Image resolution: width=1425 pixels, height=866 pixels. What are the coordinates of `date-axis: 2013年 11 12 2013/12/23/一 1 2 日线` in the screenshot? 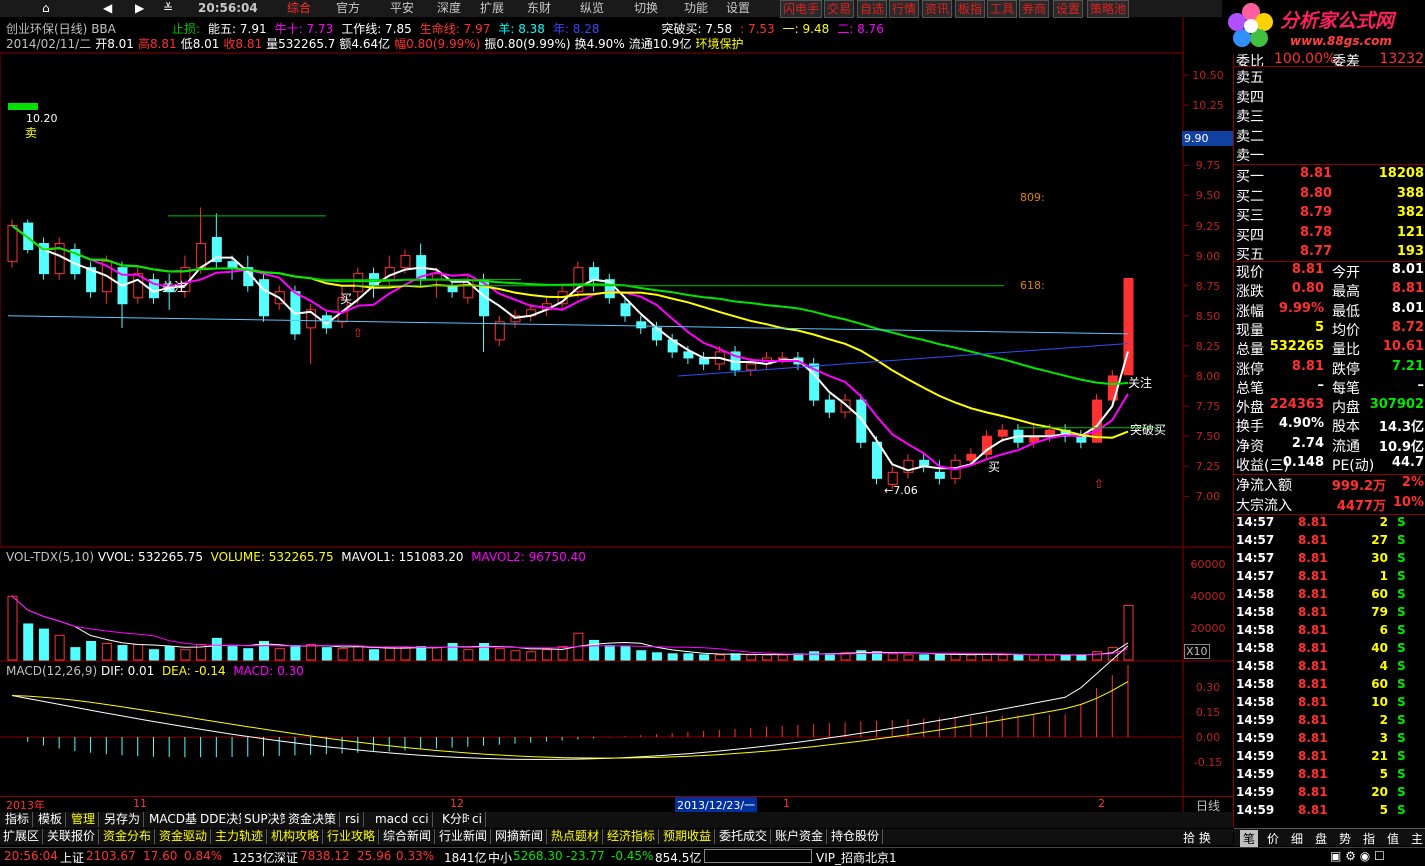 It's located at (616, 804).